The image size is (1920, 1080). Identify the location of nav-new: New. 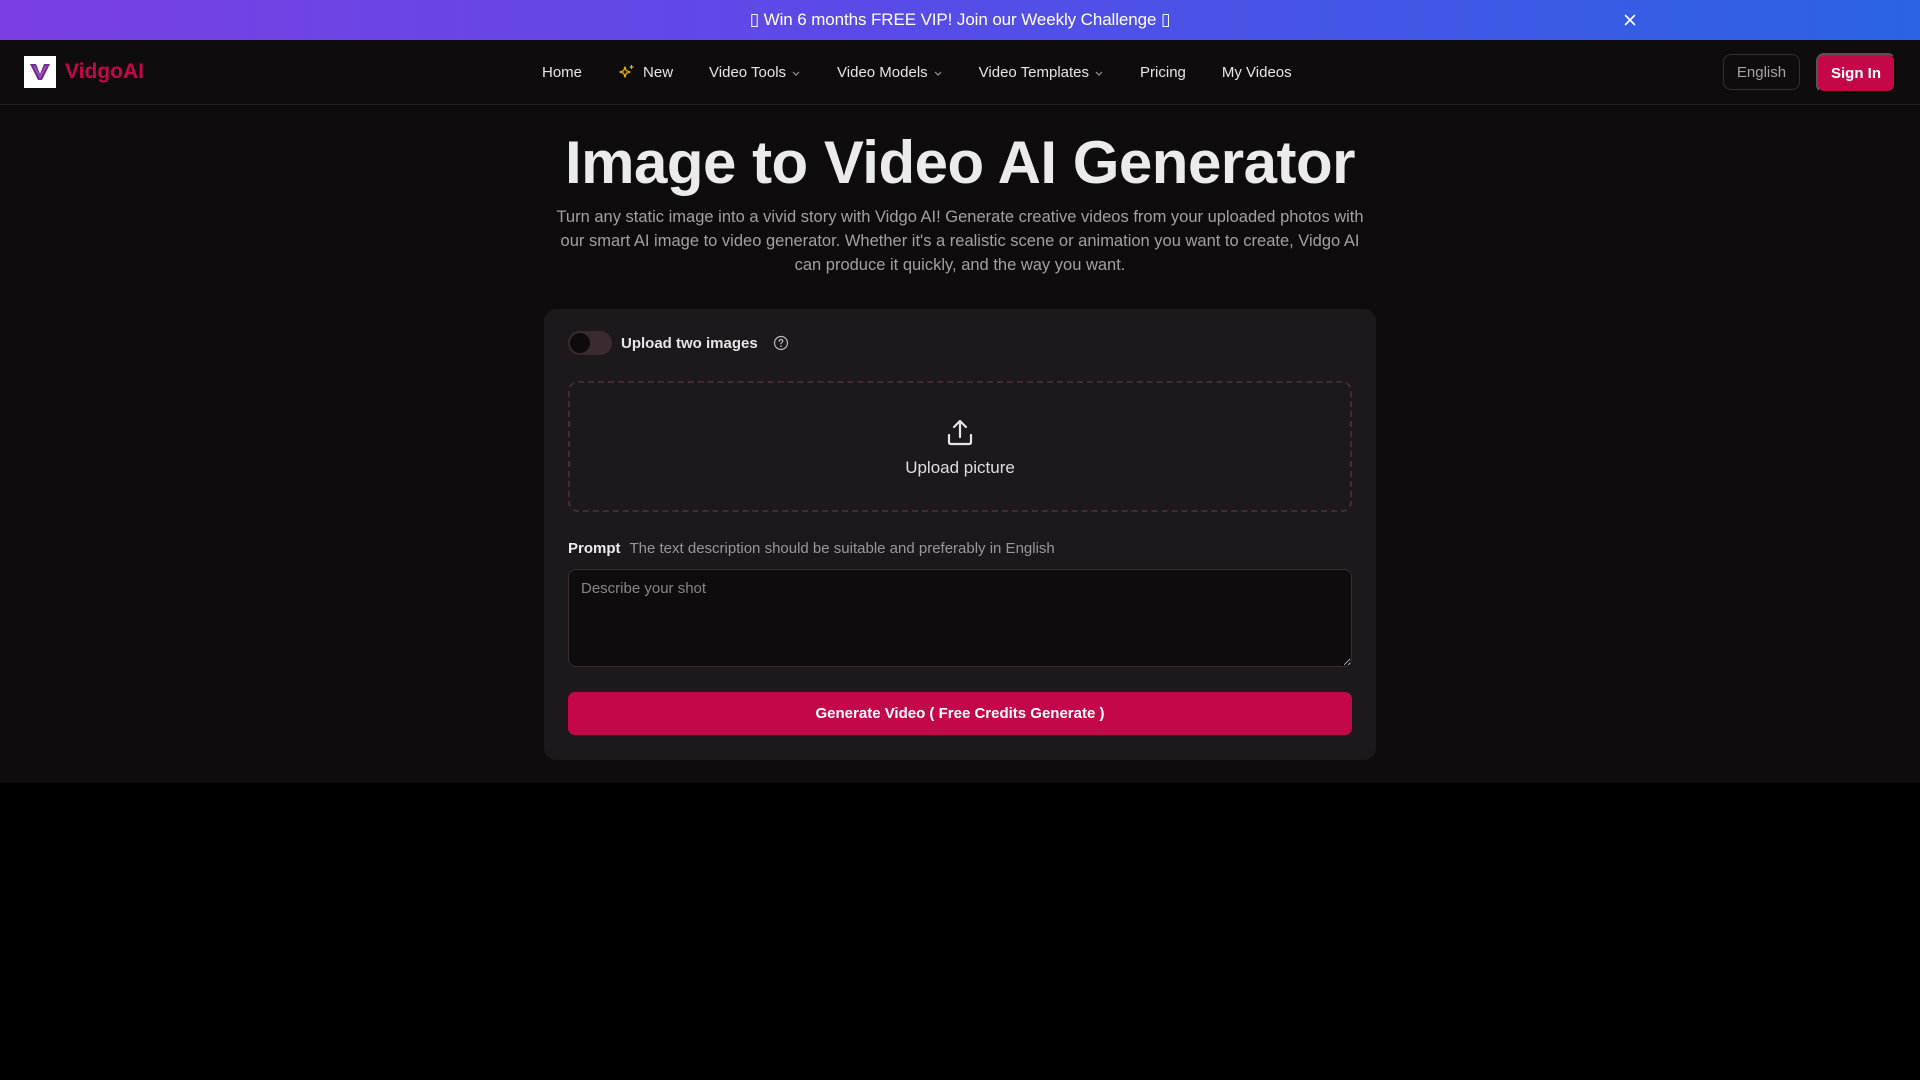
(645, 72).